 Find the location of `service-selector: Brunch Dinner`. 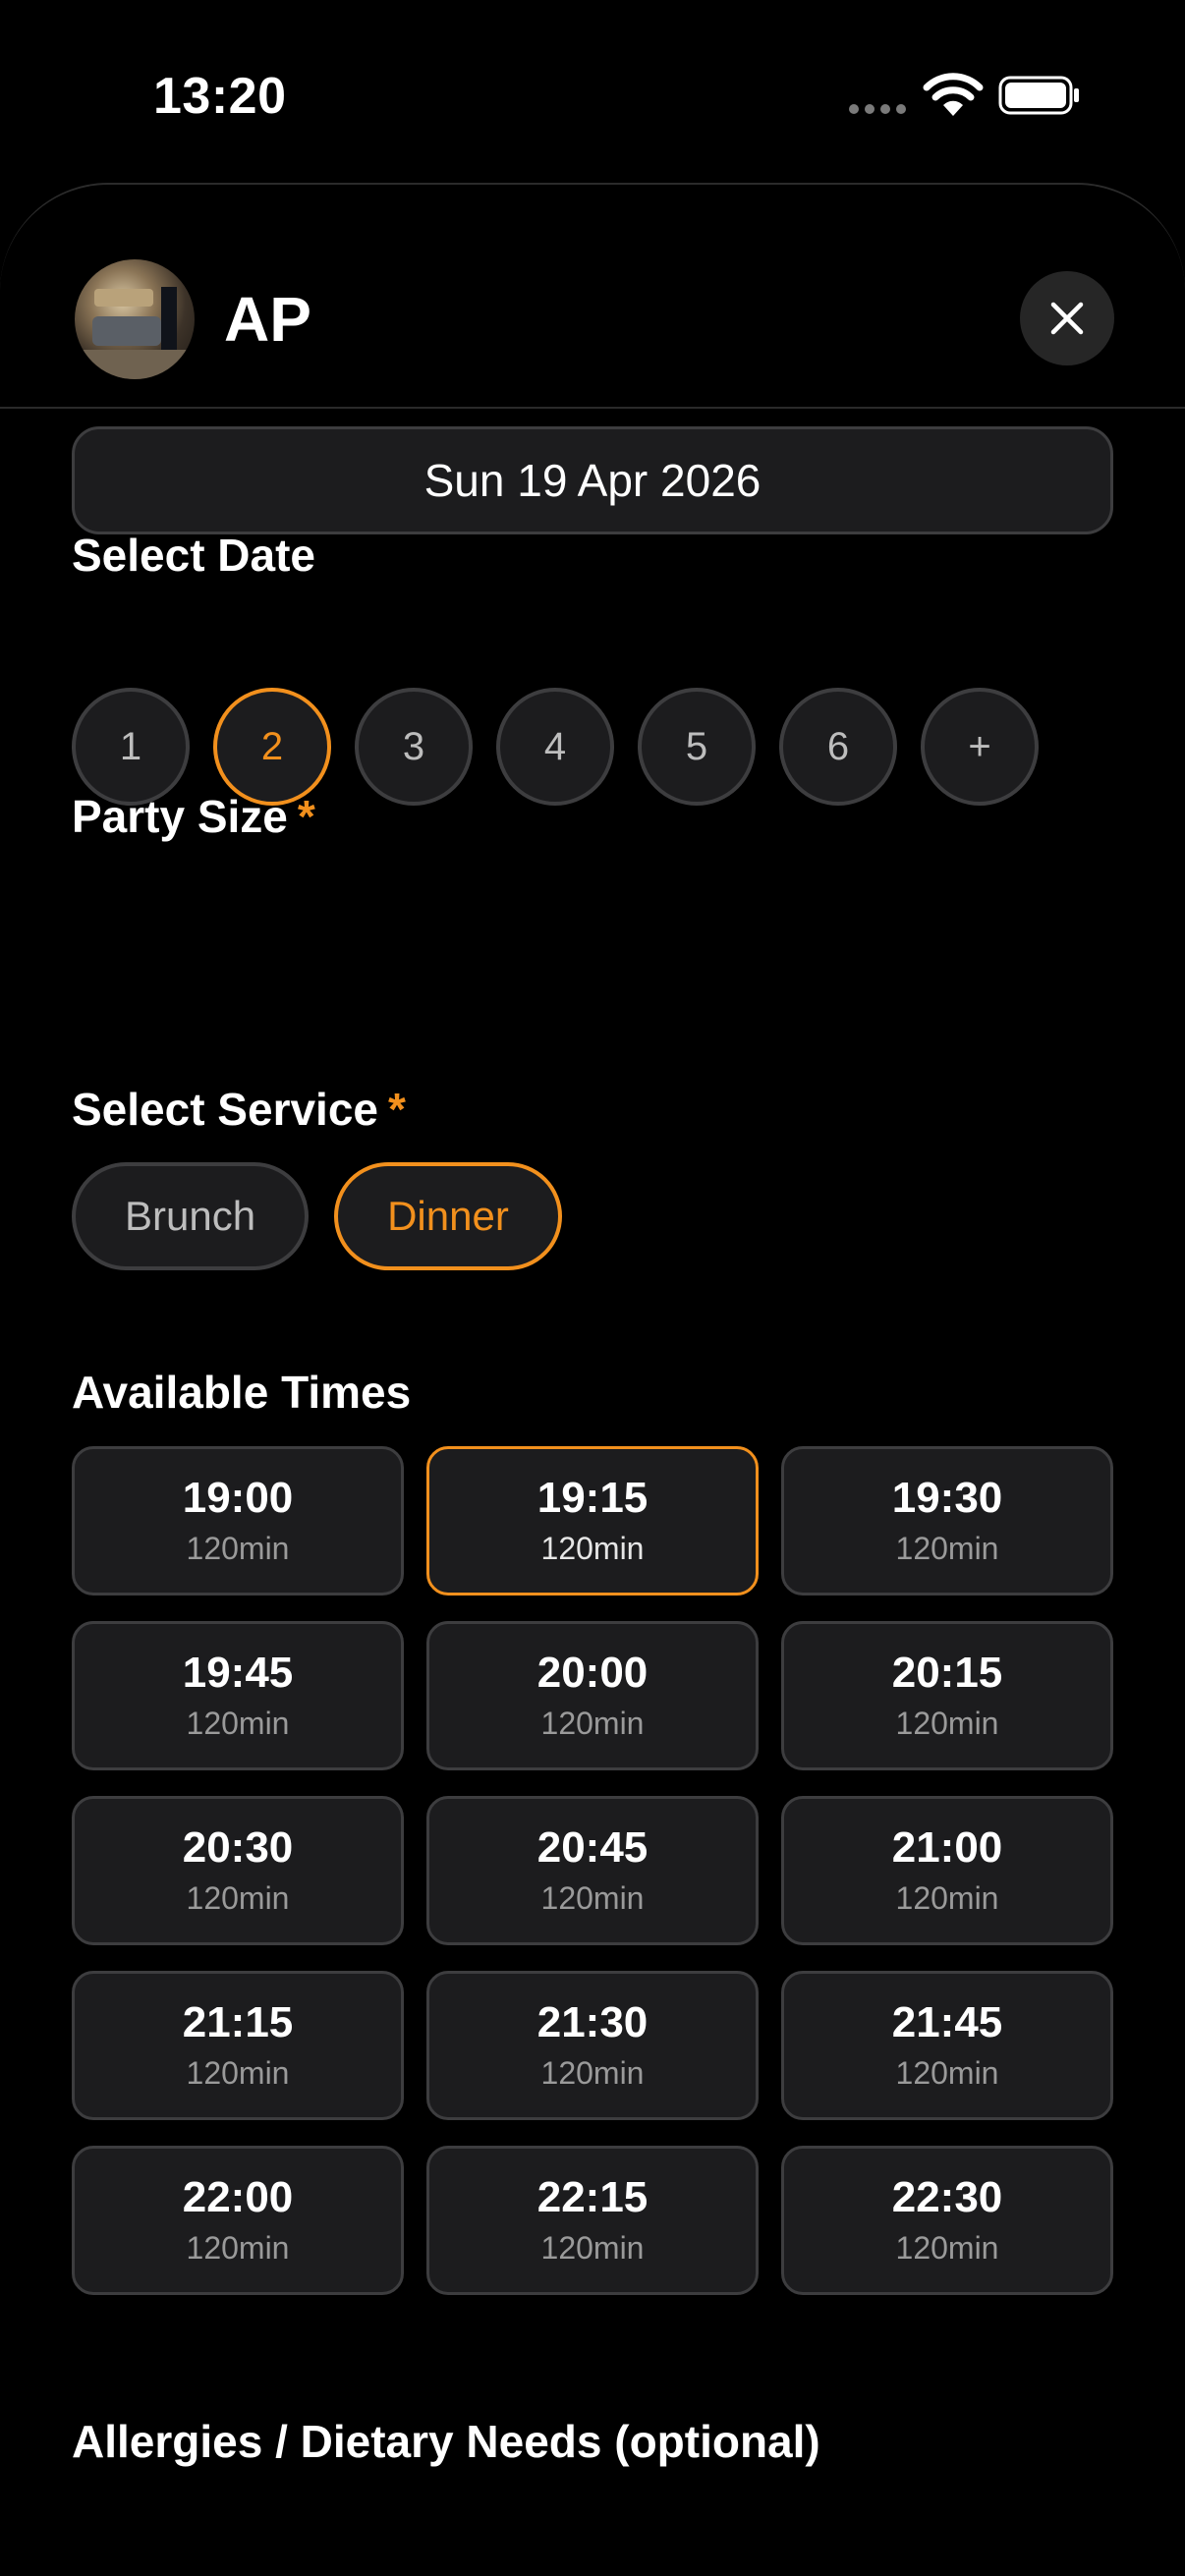

service-selector: Brunch Dinner is located at coordinates (317, 1216).